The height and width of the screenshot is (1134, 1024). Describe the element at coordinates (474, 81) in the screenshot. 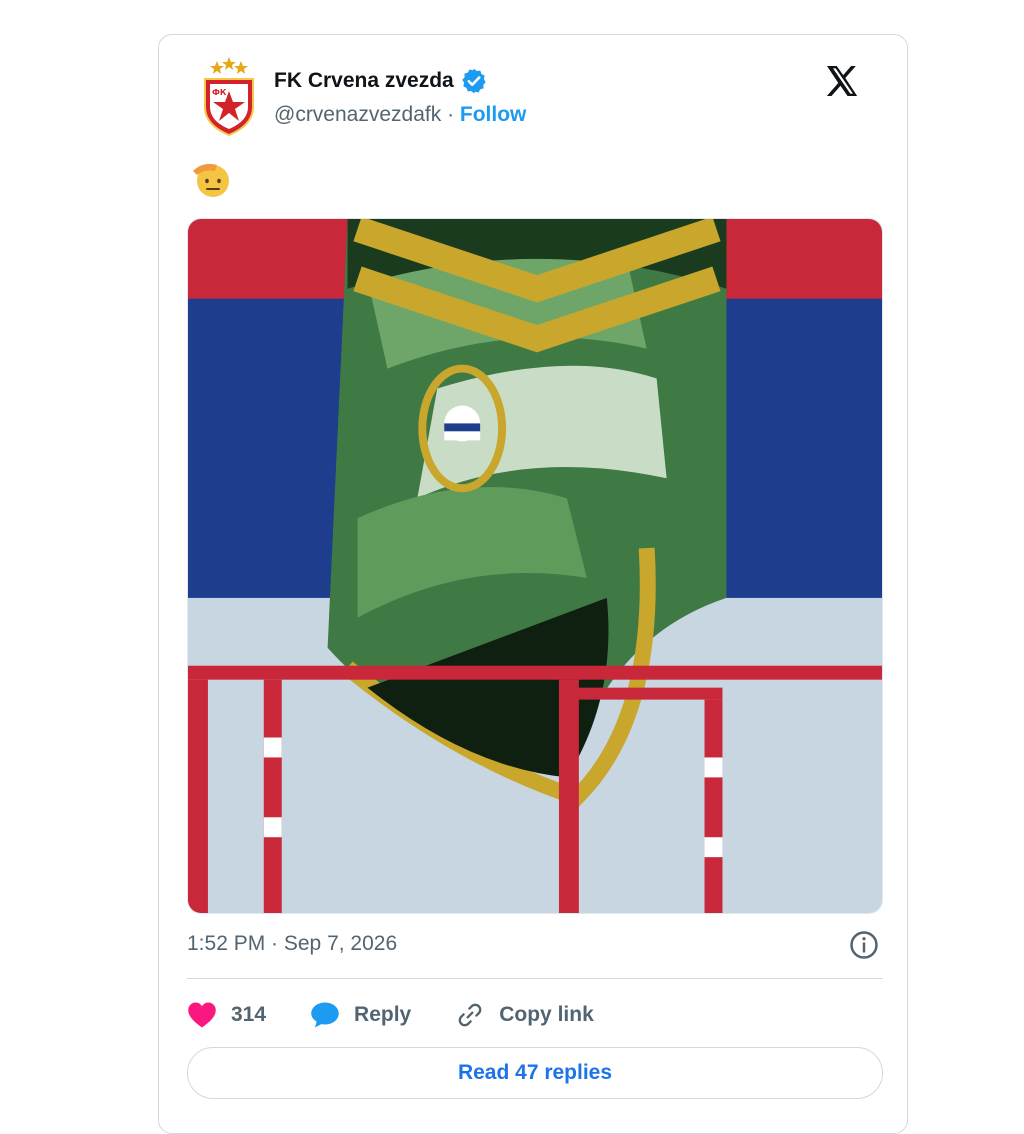

I see `verified-badge-icon` at that location.